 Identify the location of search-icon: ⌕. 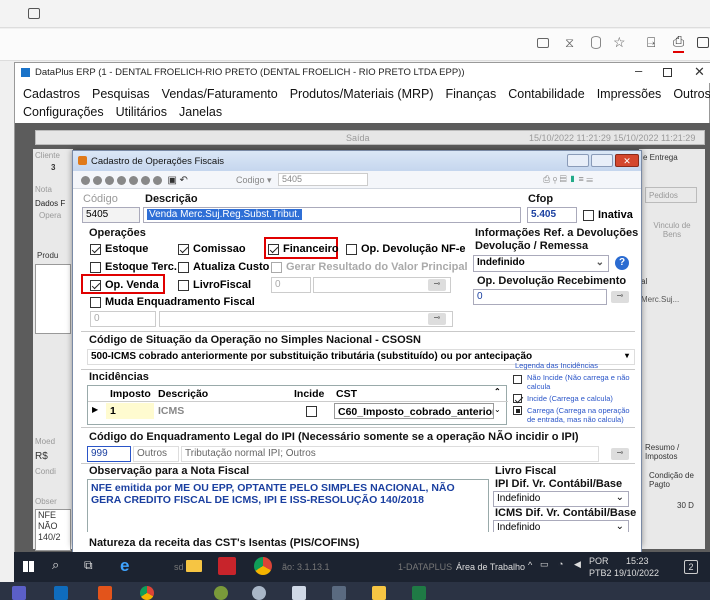
(55, 565).